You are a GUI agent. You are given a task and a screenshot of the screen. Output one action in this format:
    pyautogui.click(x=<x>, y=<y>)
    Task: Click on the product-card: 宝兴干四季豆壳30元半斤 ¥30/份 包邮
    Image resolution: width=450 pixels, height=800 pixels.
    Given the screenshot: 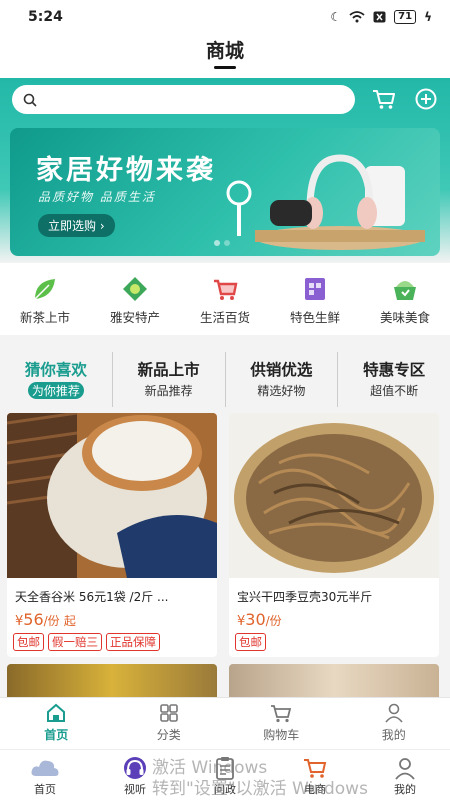 What is the action you would take?
    pyautogui.click(x=334, y=535)
    